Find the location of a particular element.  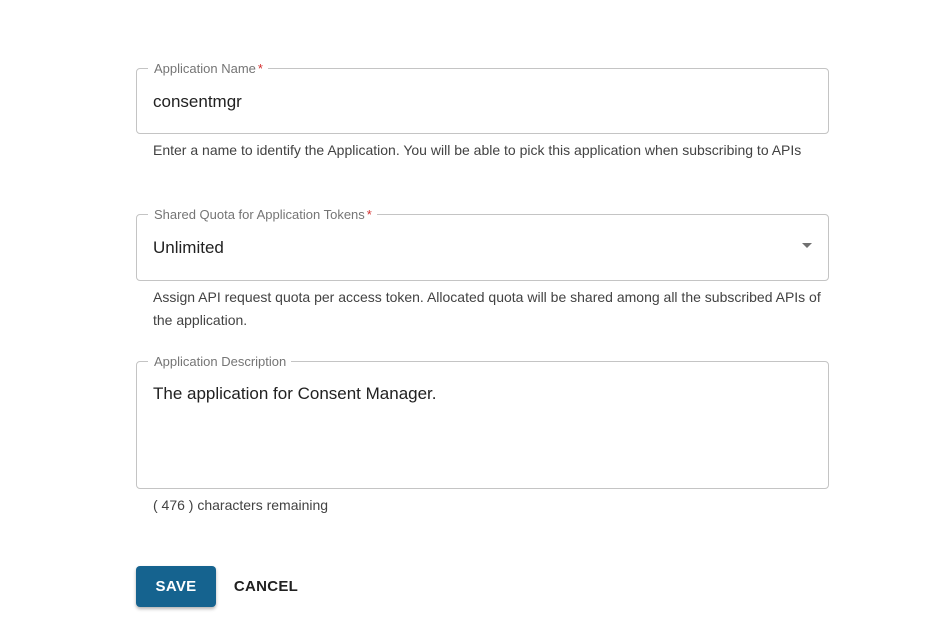

caret-down-icon is located at coordinates (807, 245).